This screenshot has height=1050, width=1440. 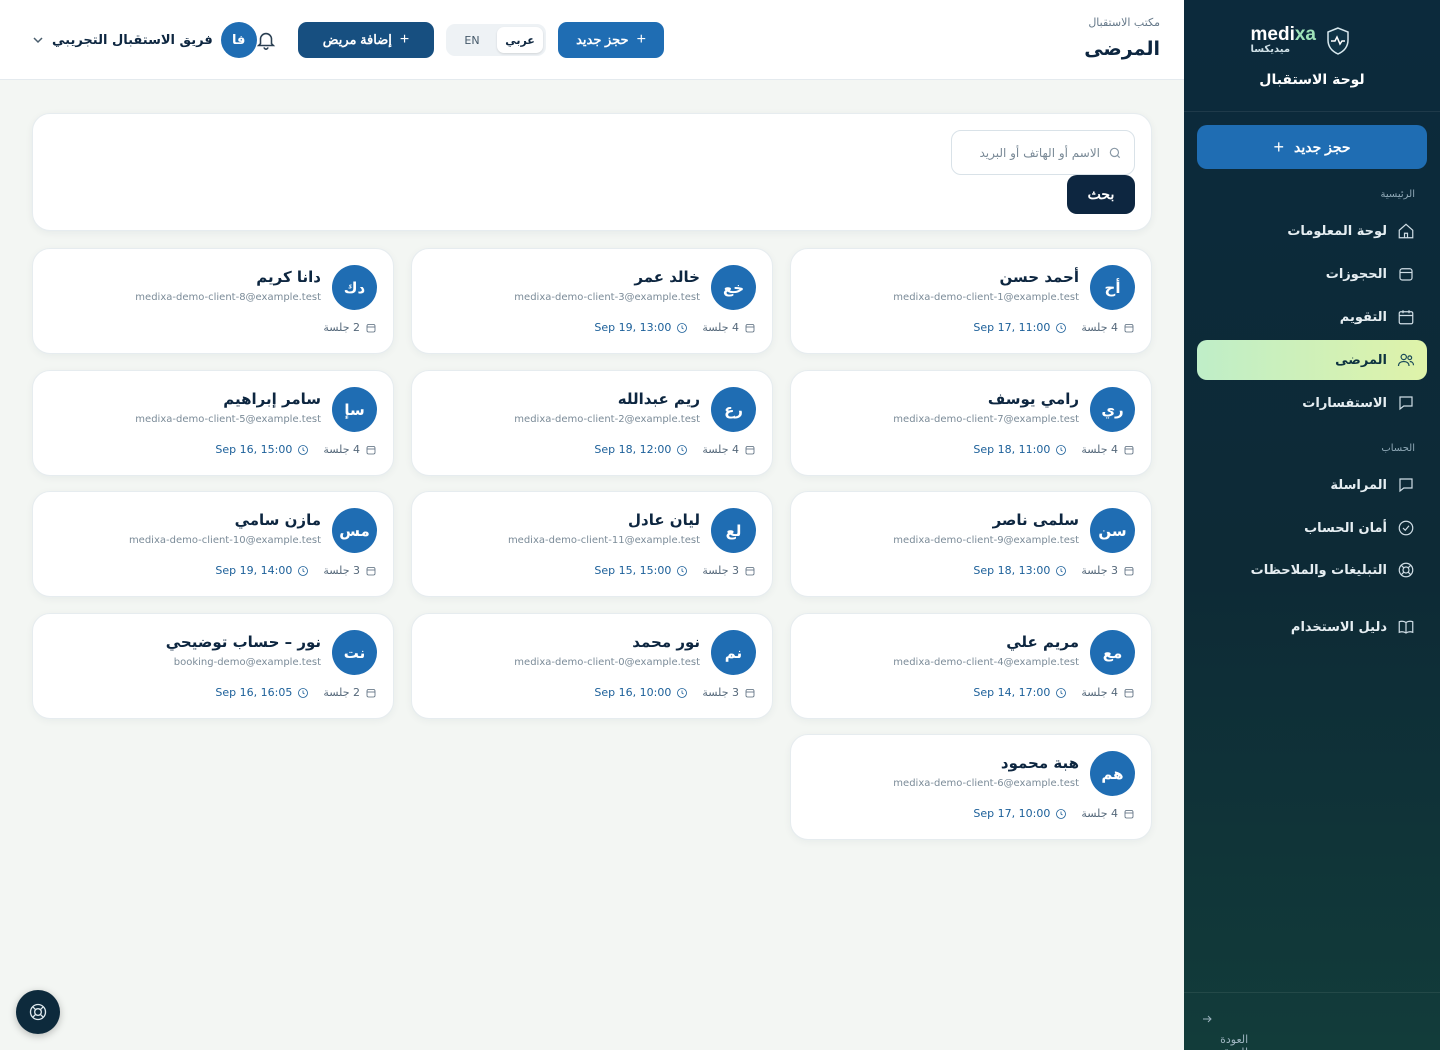 I want to click on sidebar-item-security: أمان الحساب, so click(x=1312, y=528).